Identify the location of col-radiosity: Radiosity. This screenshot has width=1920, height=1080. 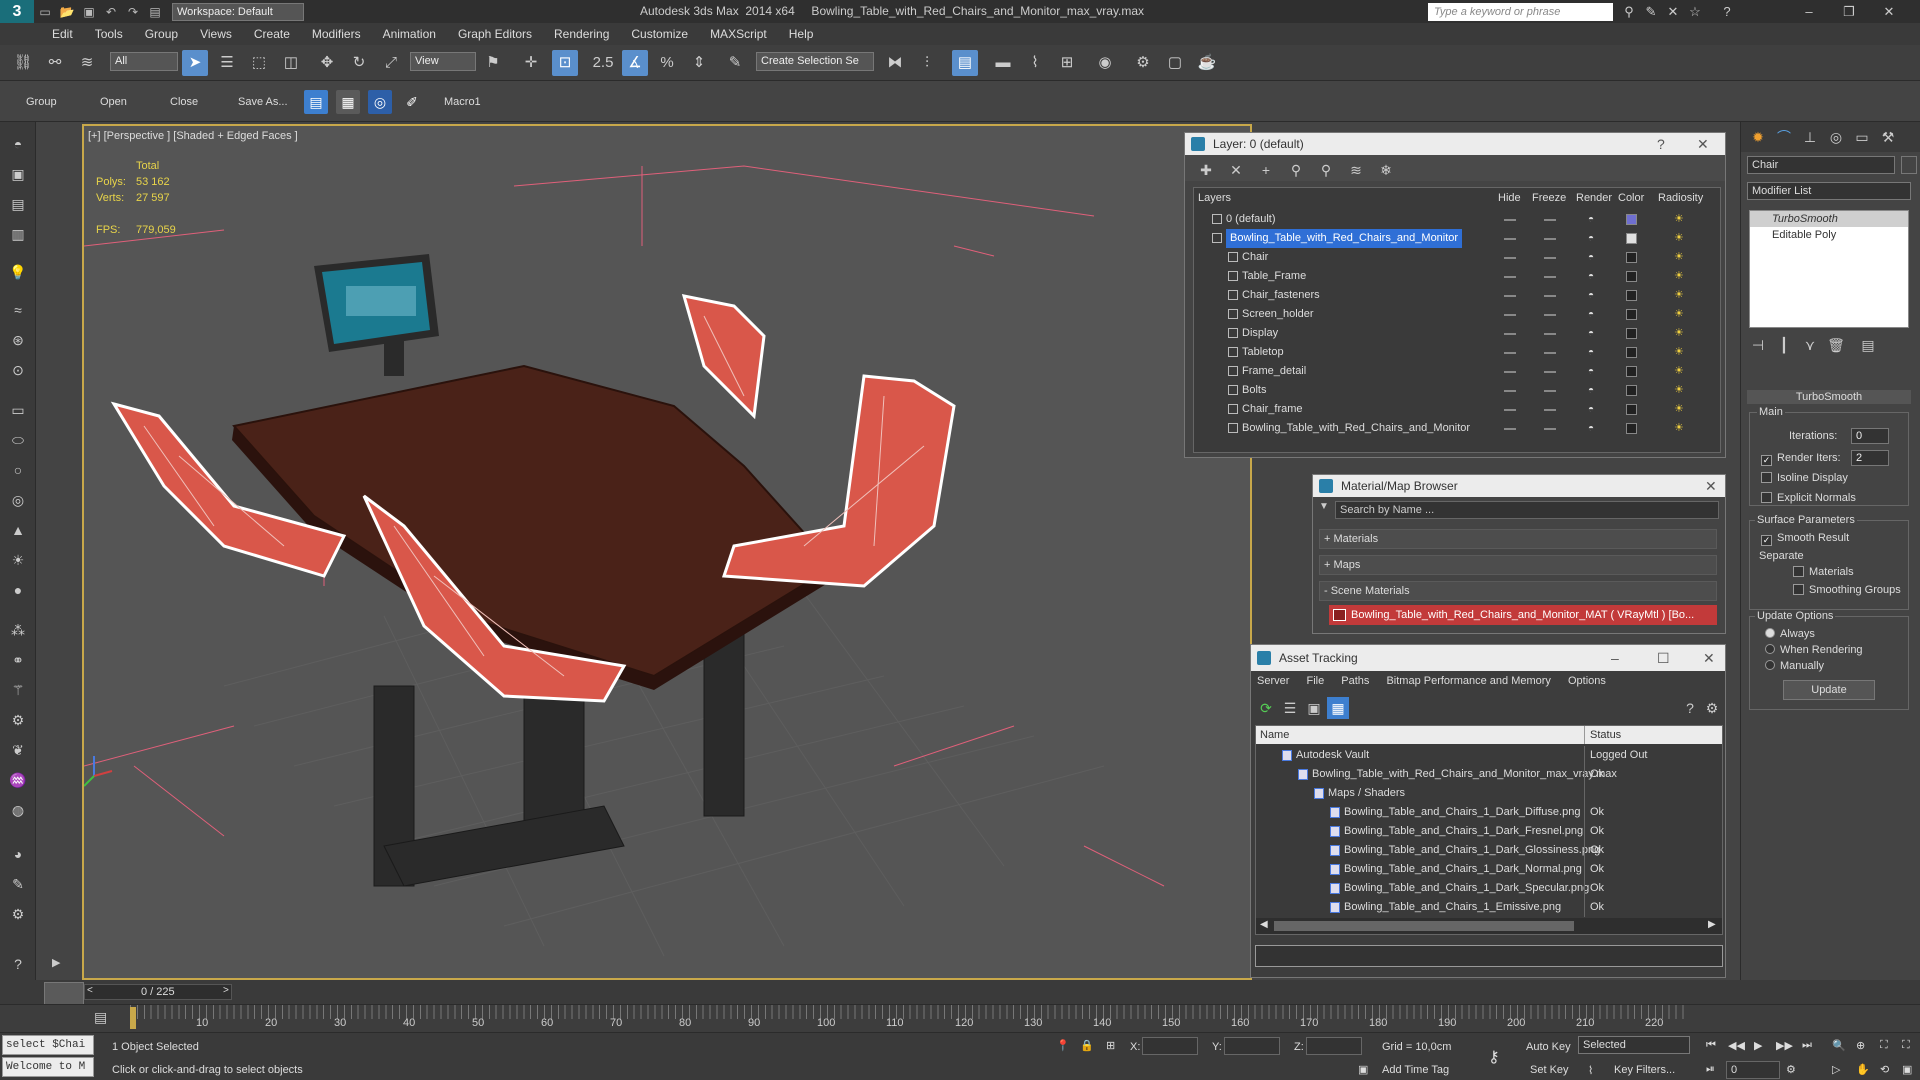
(1680, 198).